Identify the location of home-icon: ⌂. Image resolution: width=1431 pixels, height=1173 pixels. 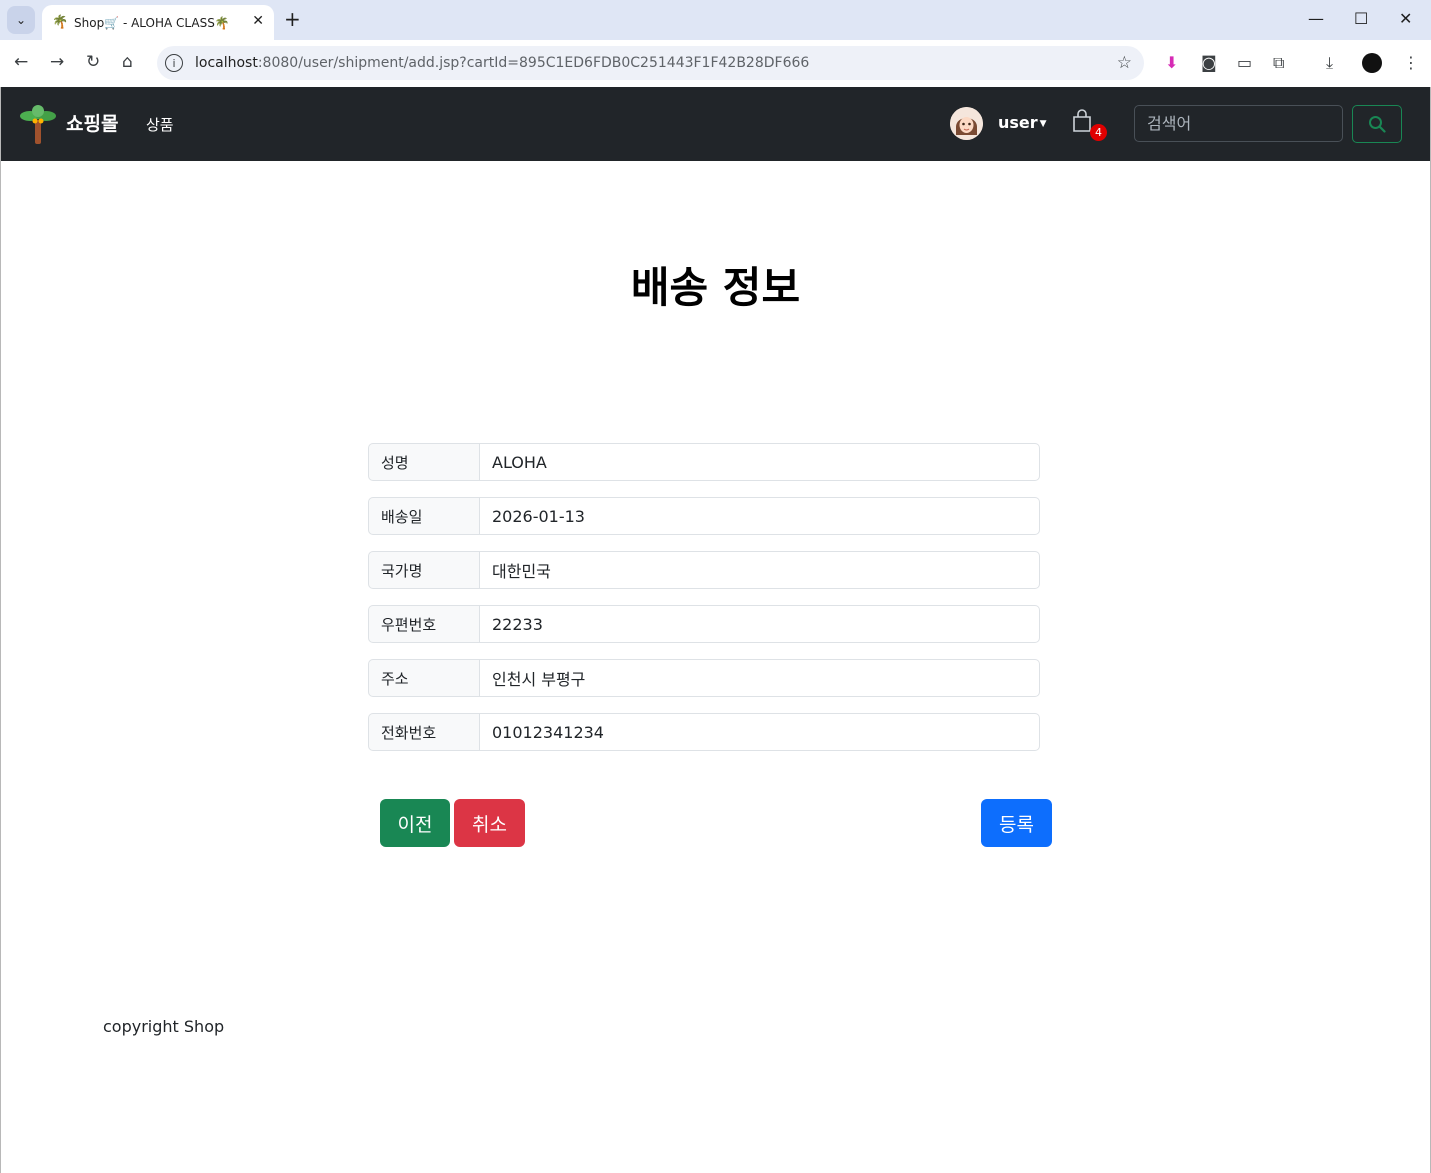
(127, 62).